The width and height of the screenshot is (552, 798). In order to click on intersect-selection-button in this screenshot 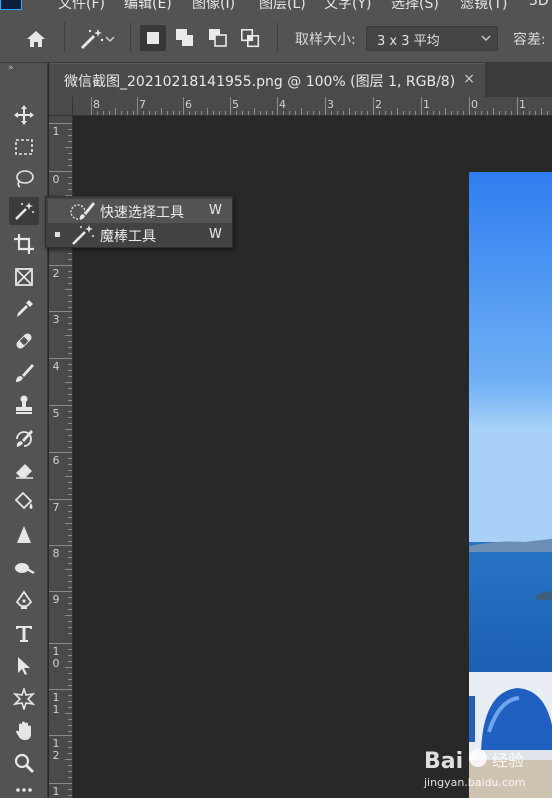, I will do `click(250, 38)`.